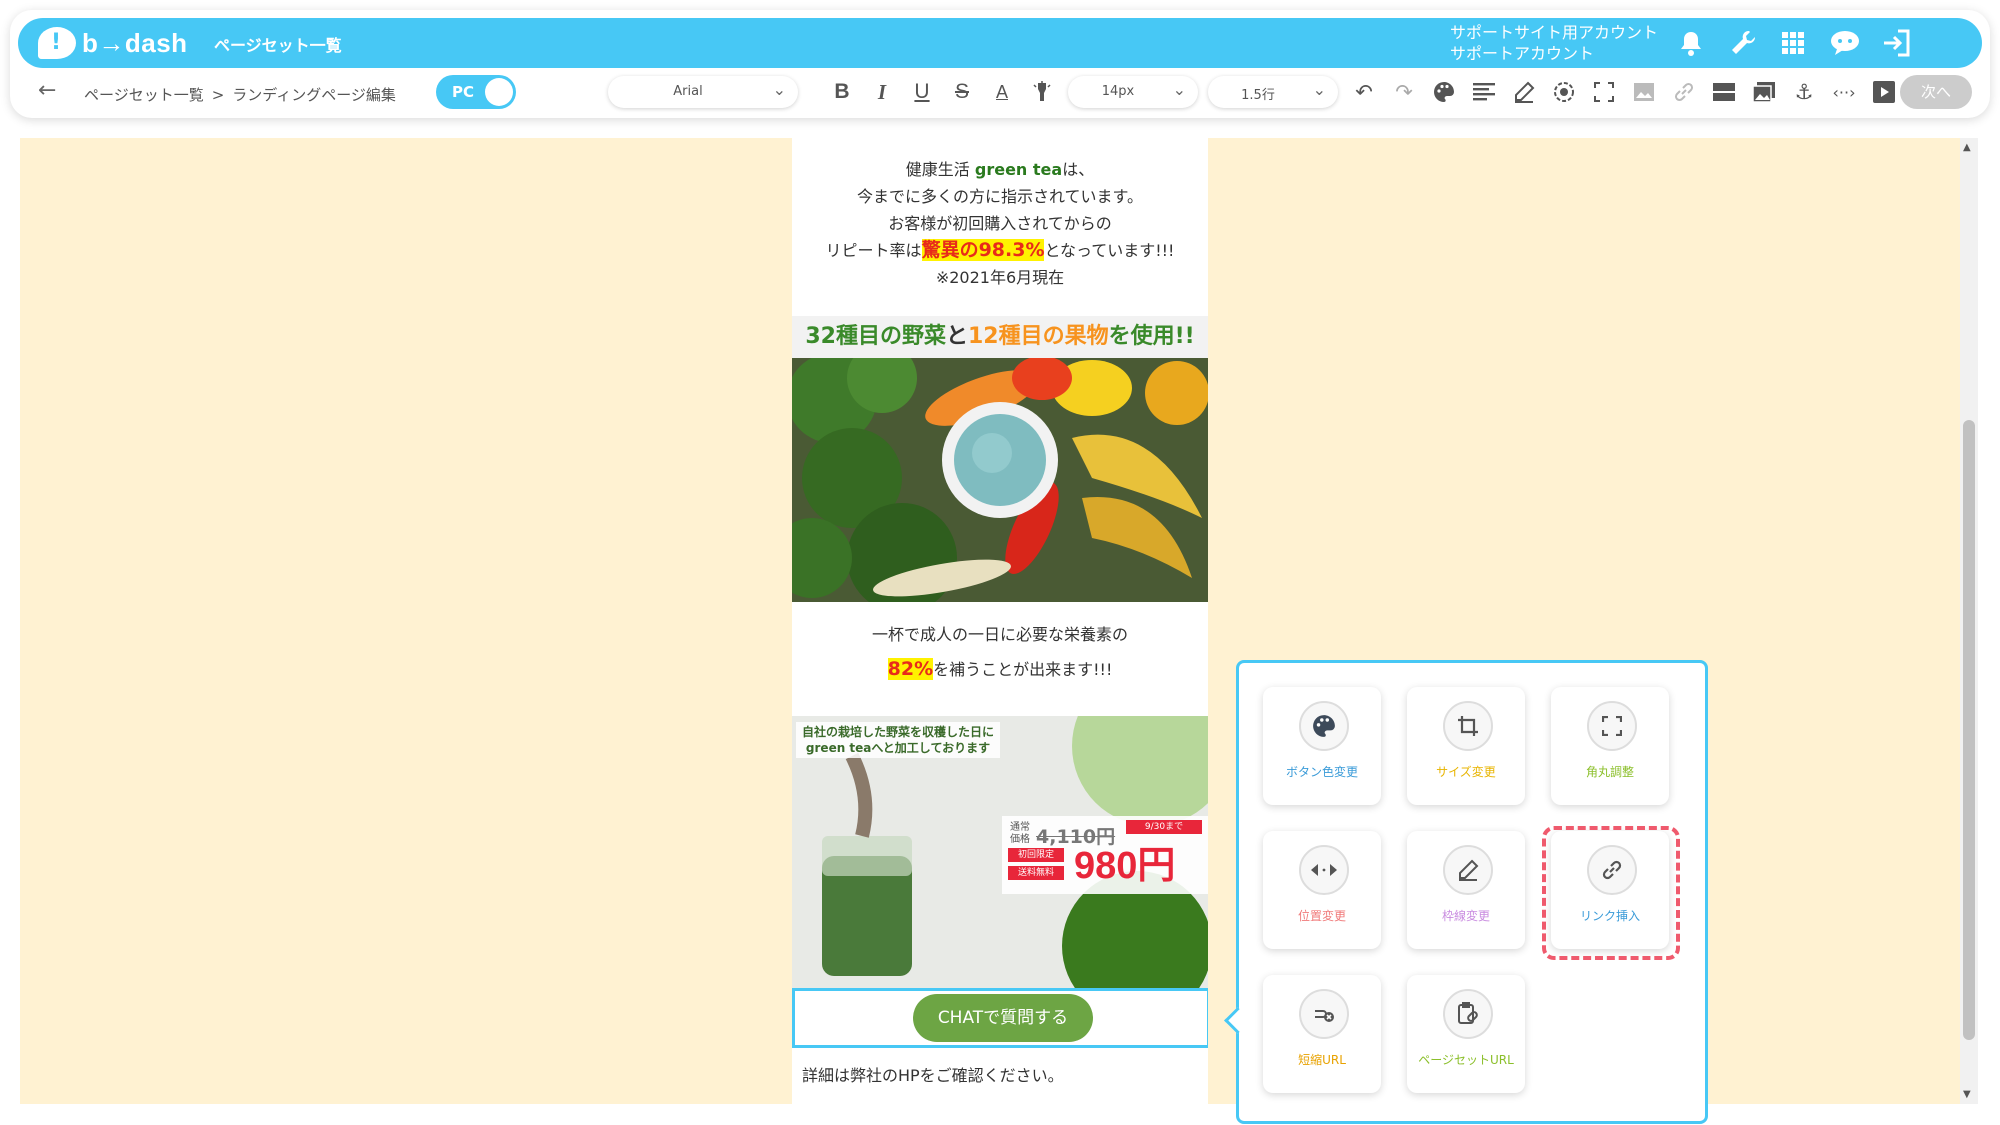 This screenshot has height=1125, width=2000. Describe the element at coordinates (476, 92) in the screenshot. I see `device-pc-toggle: PC` at that location.